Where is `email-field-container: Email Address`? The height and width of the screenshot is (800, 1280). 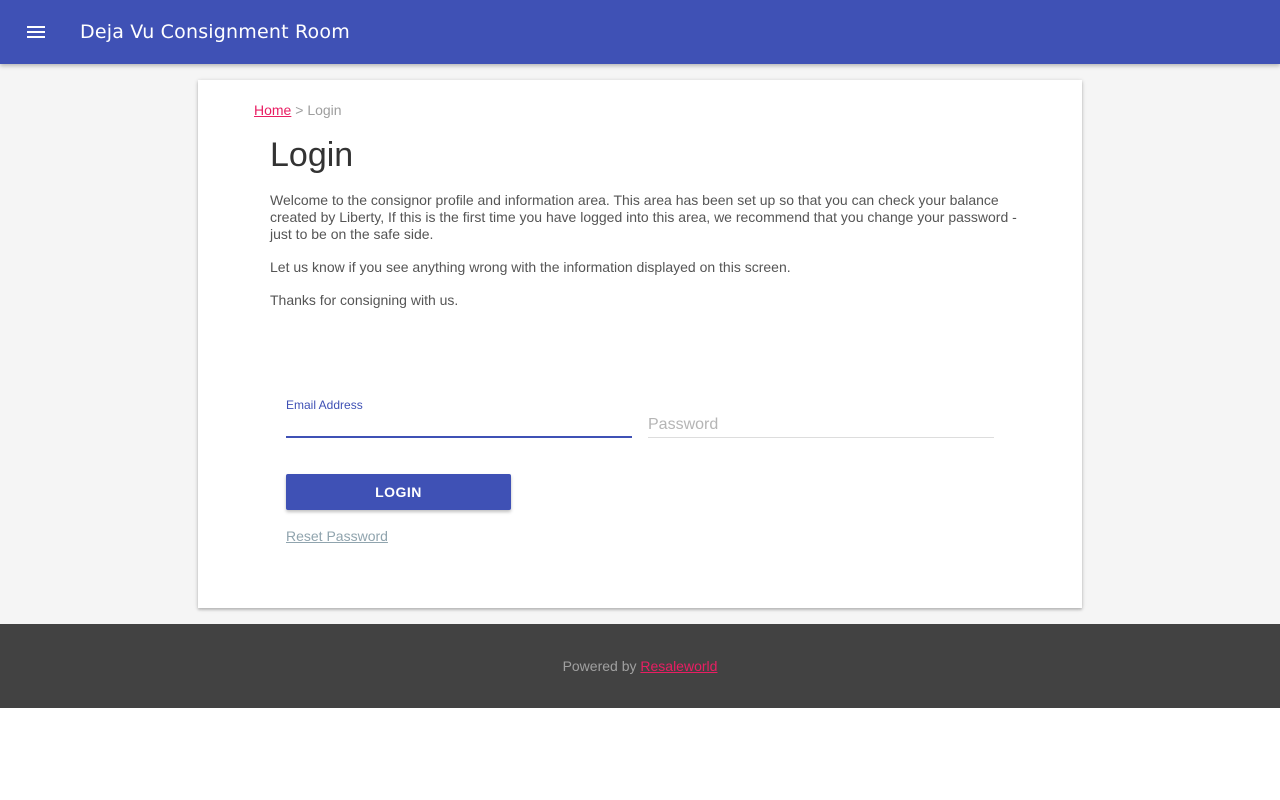
email-field-container: Email Address is located at coordinates (459, 417).